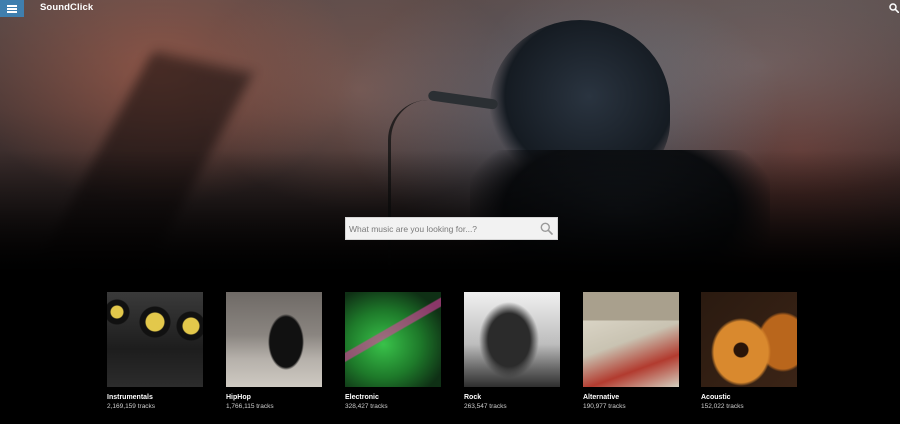 This screenshot has height=424, width=900. I want to click on genre-track-count: 1,766,115 tracks, so click(250, 406).